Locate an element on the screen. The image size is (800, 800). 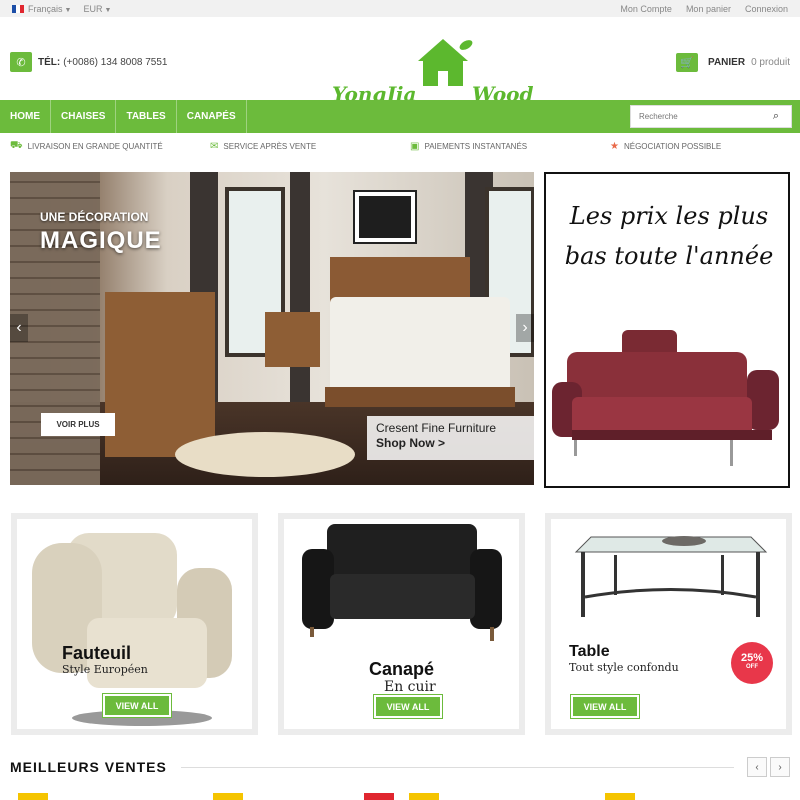
money-icon: ▣ is located at coordinates (415, 146).